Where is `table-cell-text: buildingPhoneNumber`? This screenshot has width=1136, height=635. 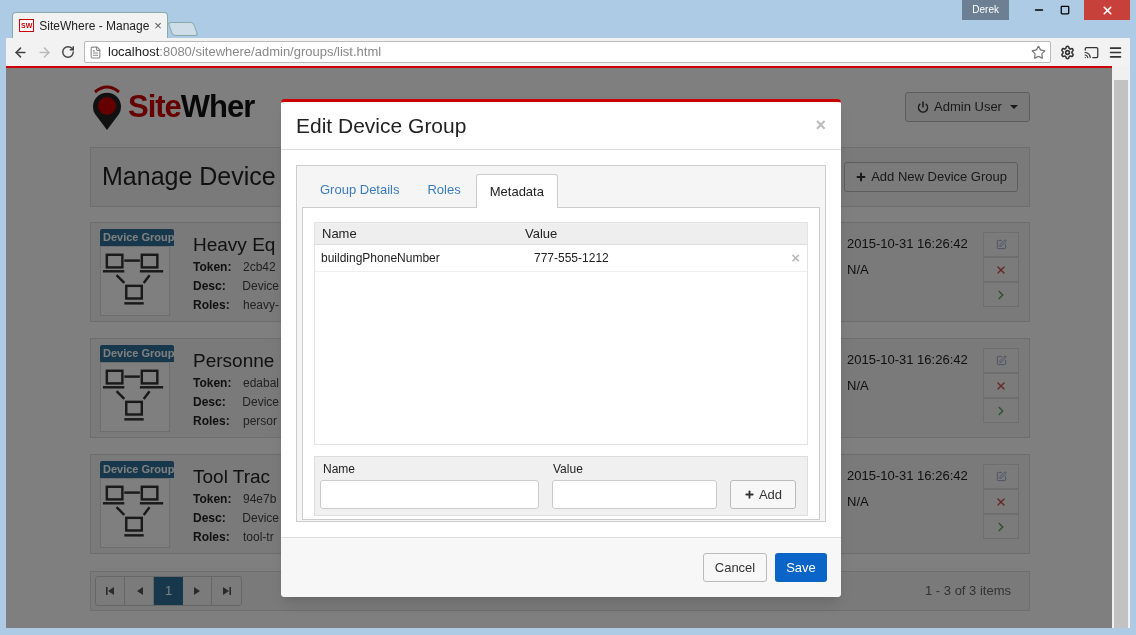
table-cell-text: buildingPhoneNumber is located at coordinates (381, 258).